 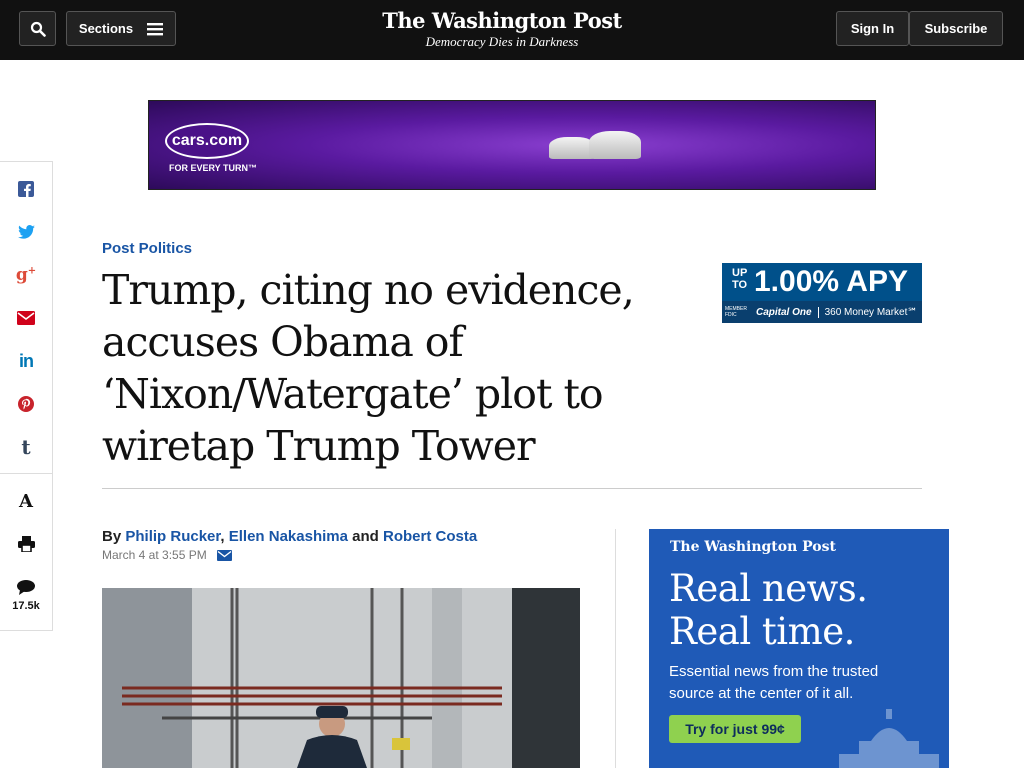 What do you see at coordinates (615, 648) in the screenshot?
I see `column-divider` at bounding box center [615, 648].